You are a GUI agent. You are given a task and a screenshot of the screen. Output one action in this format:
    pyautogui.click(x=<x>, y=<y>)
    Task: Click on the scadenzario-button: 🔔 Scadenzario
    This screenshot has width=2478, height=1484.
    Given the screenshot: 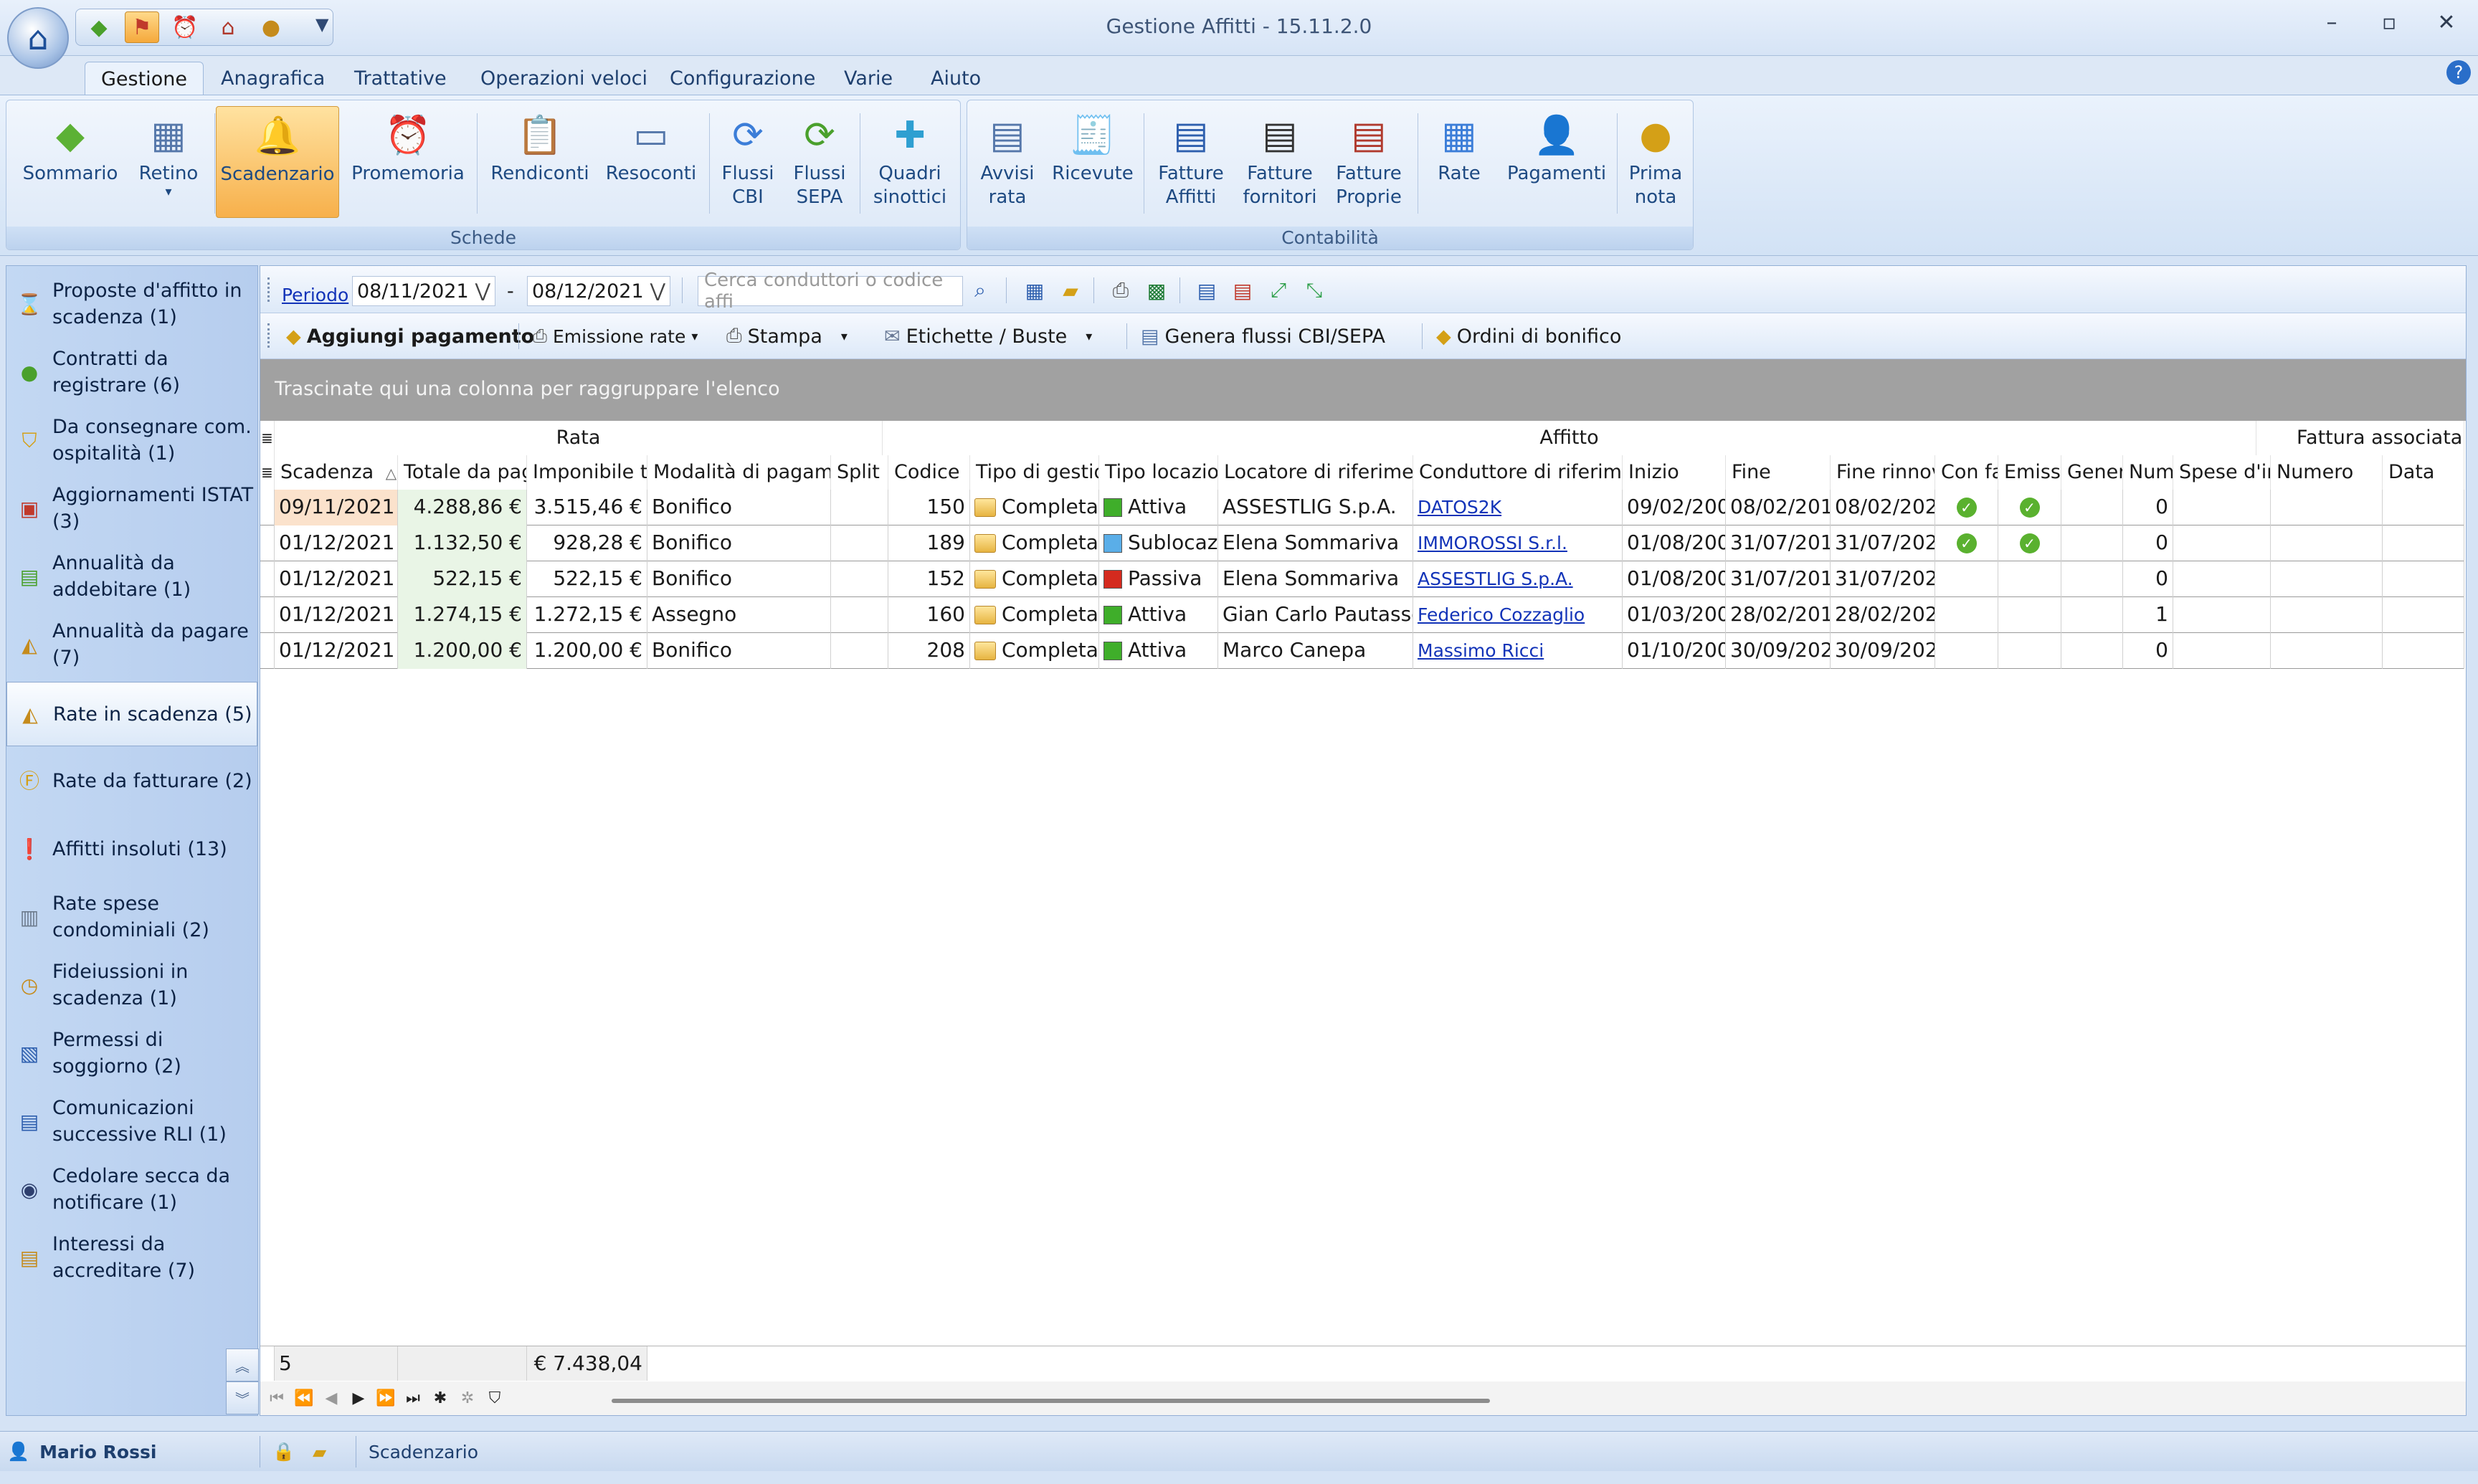 What is the action you would take?
    pyautogui.click(x=277, y=162)
    